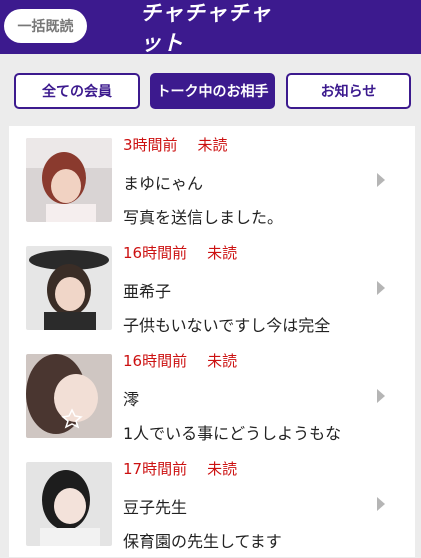 The height and width of the screenshot is (558, 421). I want to click on message-preview: 1人でいる事にどうしようもな, so click(232, 433).